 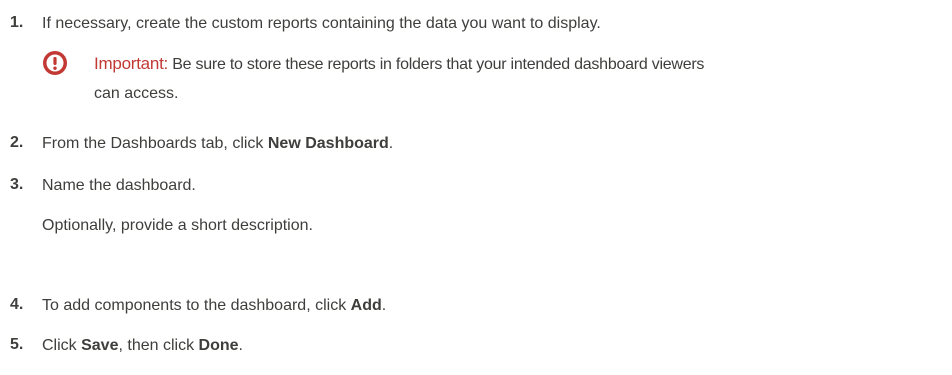 What do you see at coordinates (17, 142) in the screenshot?
I see `step-number: 2.` at bounding box center [17, 142].